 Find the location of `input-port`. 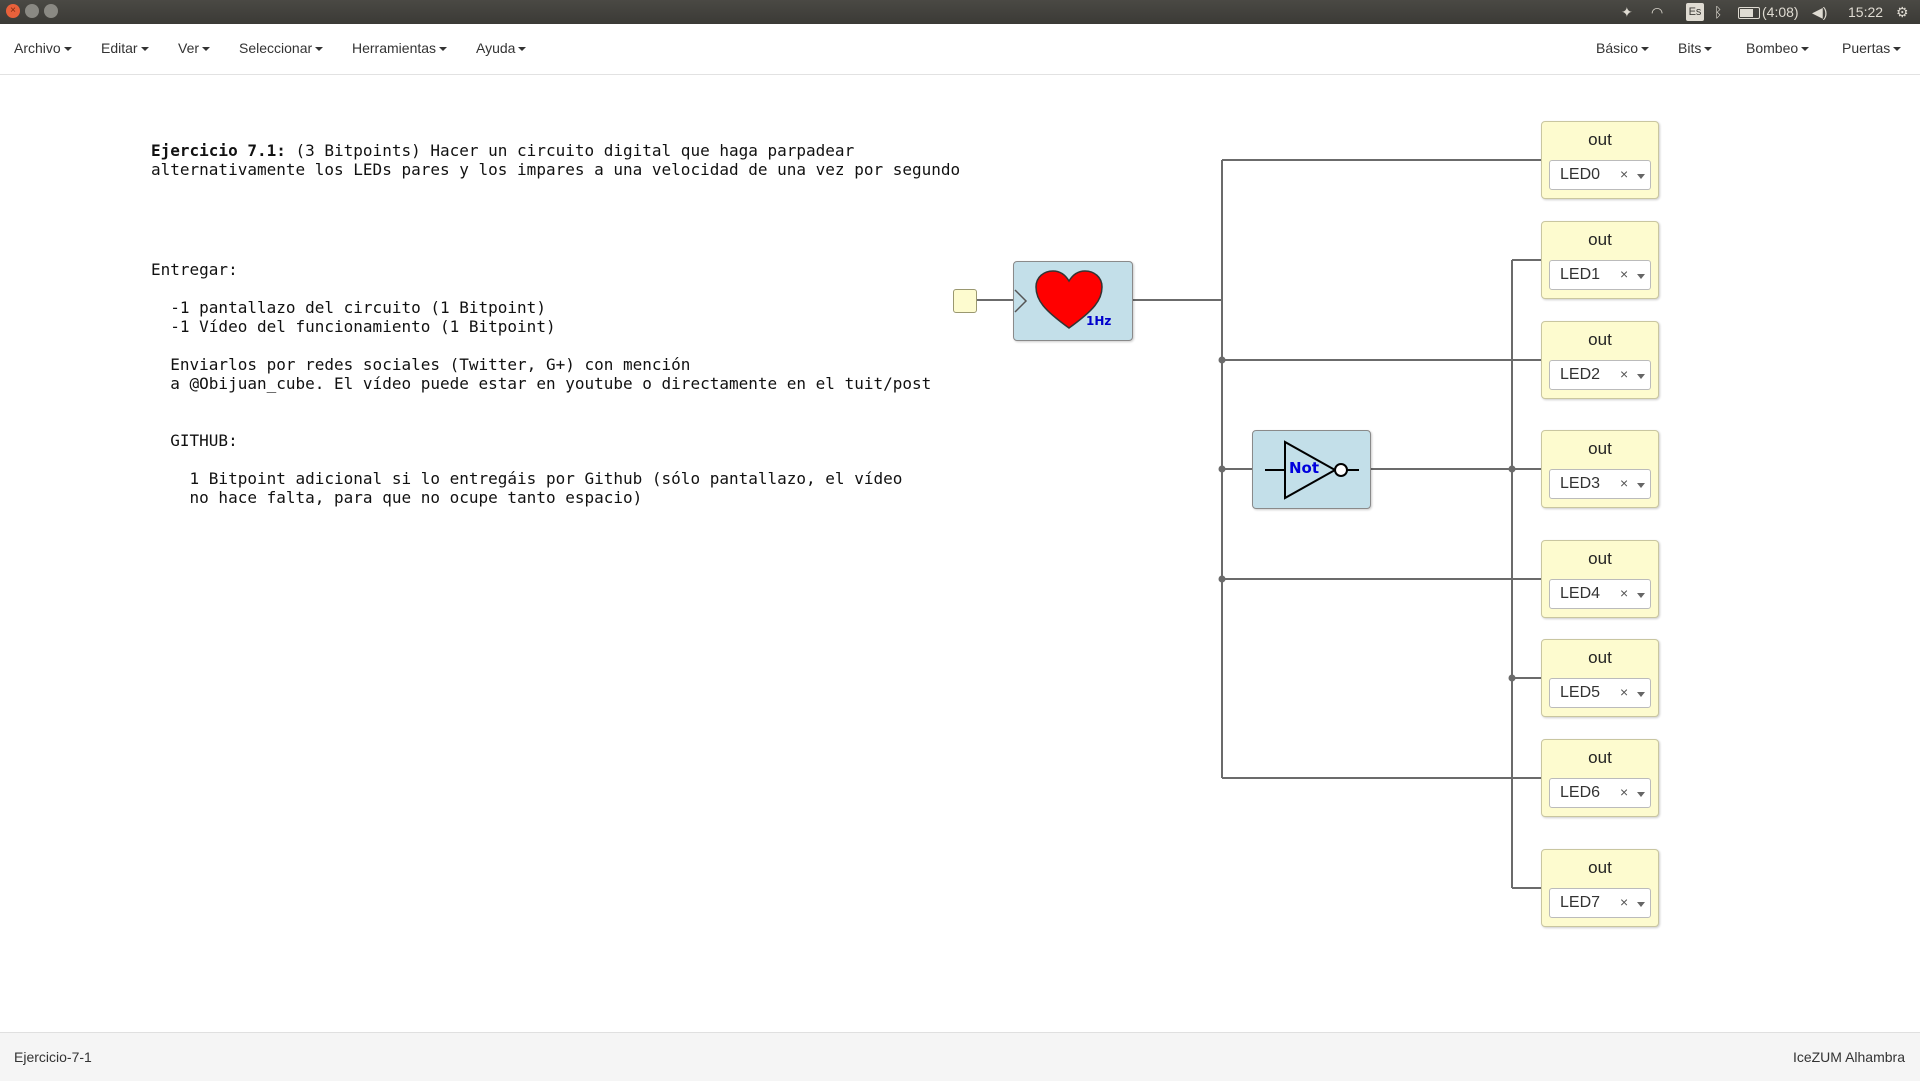

input-port is located at coordinates (965, 301).